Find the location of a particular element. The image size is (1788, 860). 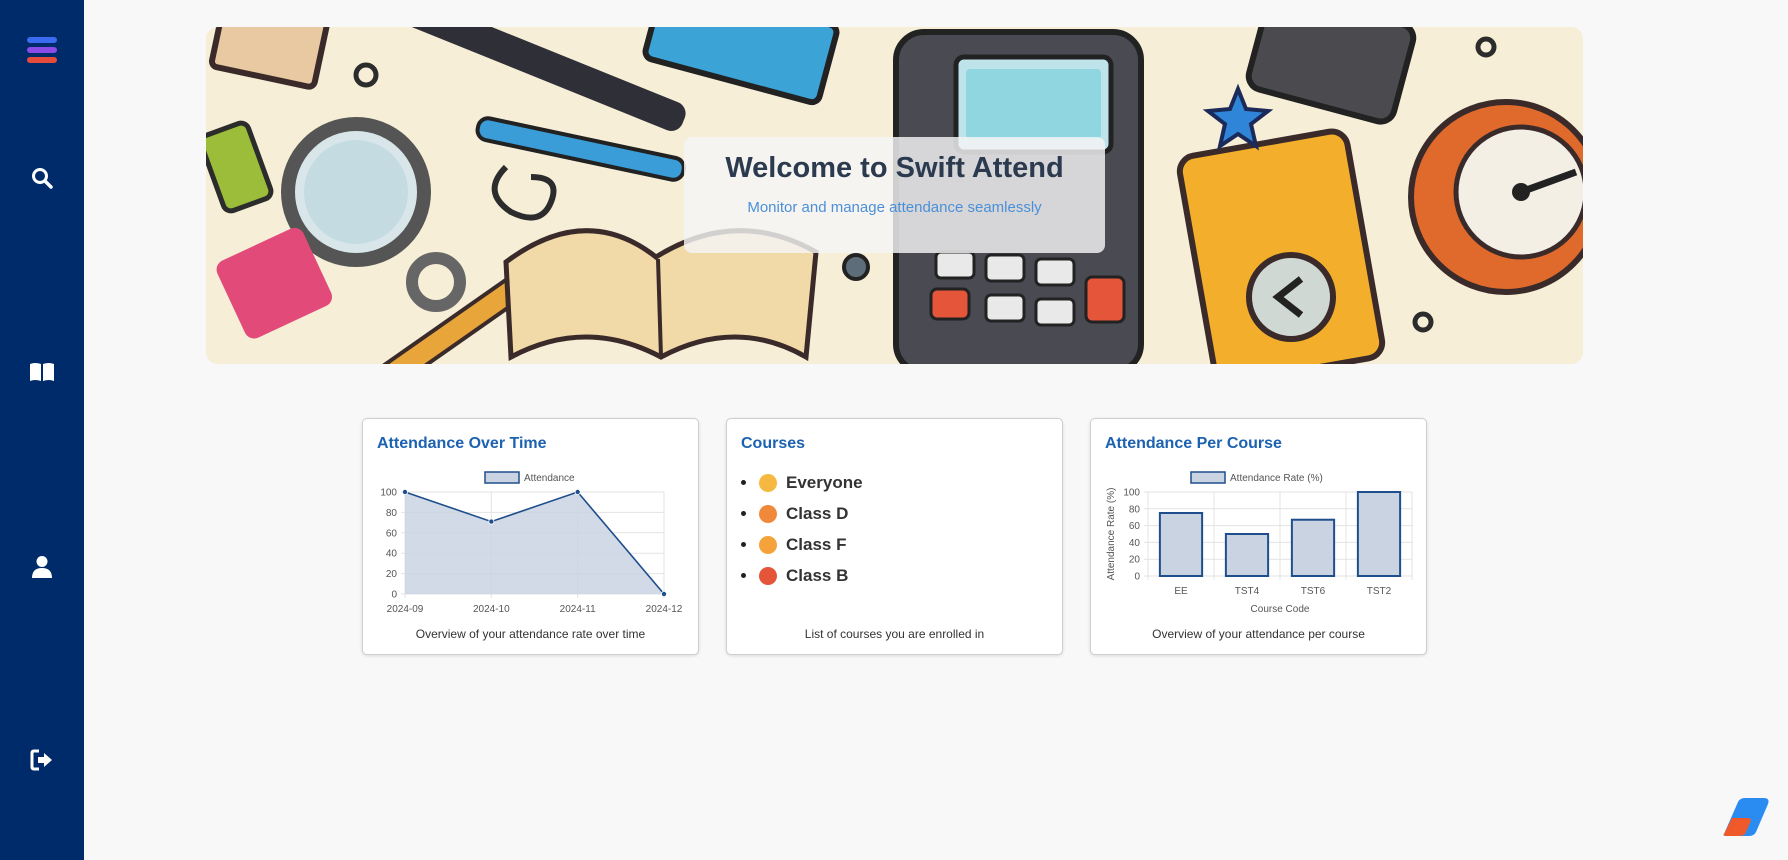

list-item: Class F is located at coordinates (802, 544).